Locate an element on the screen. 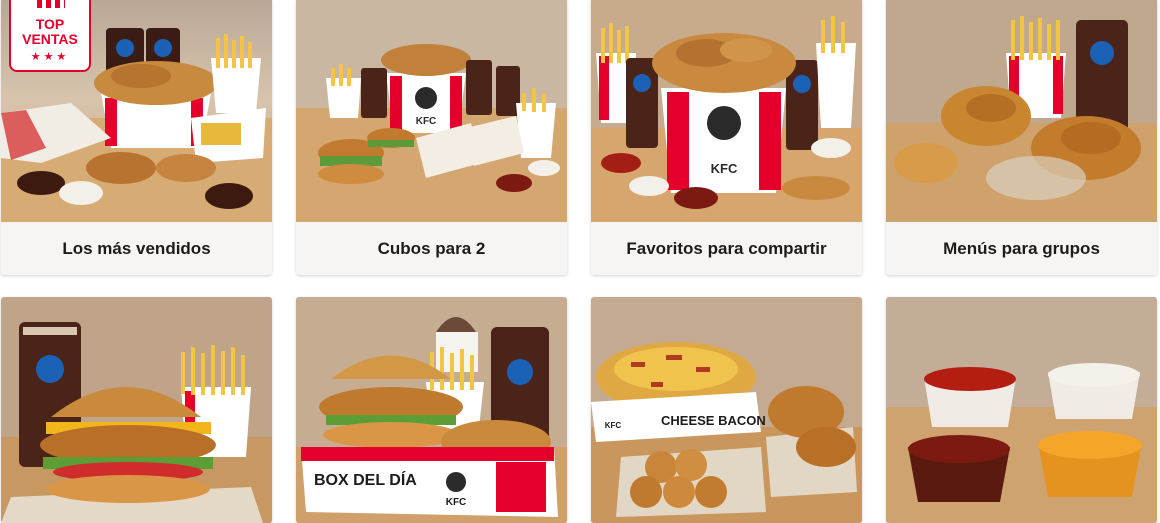 The height and width of the screenshot is (523, 1160). category-card-cubos-para-2: KFC Cubos para 2 is located at coordinates (431, 137).